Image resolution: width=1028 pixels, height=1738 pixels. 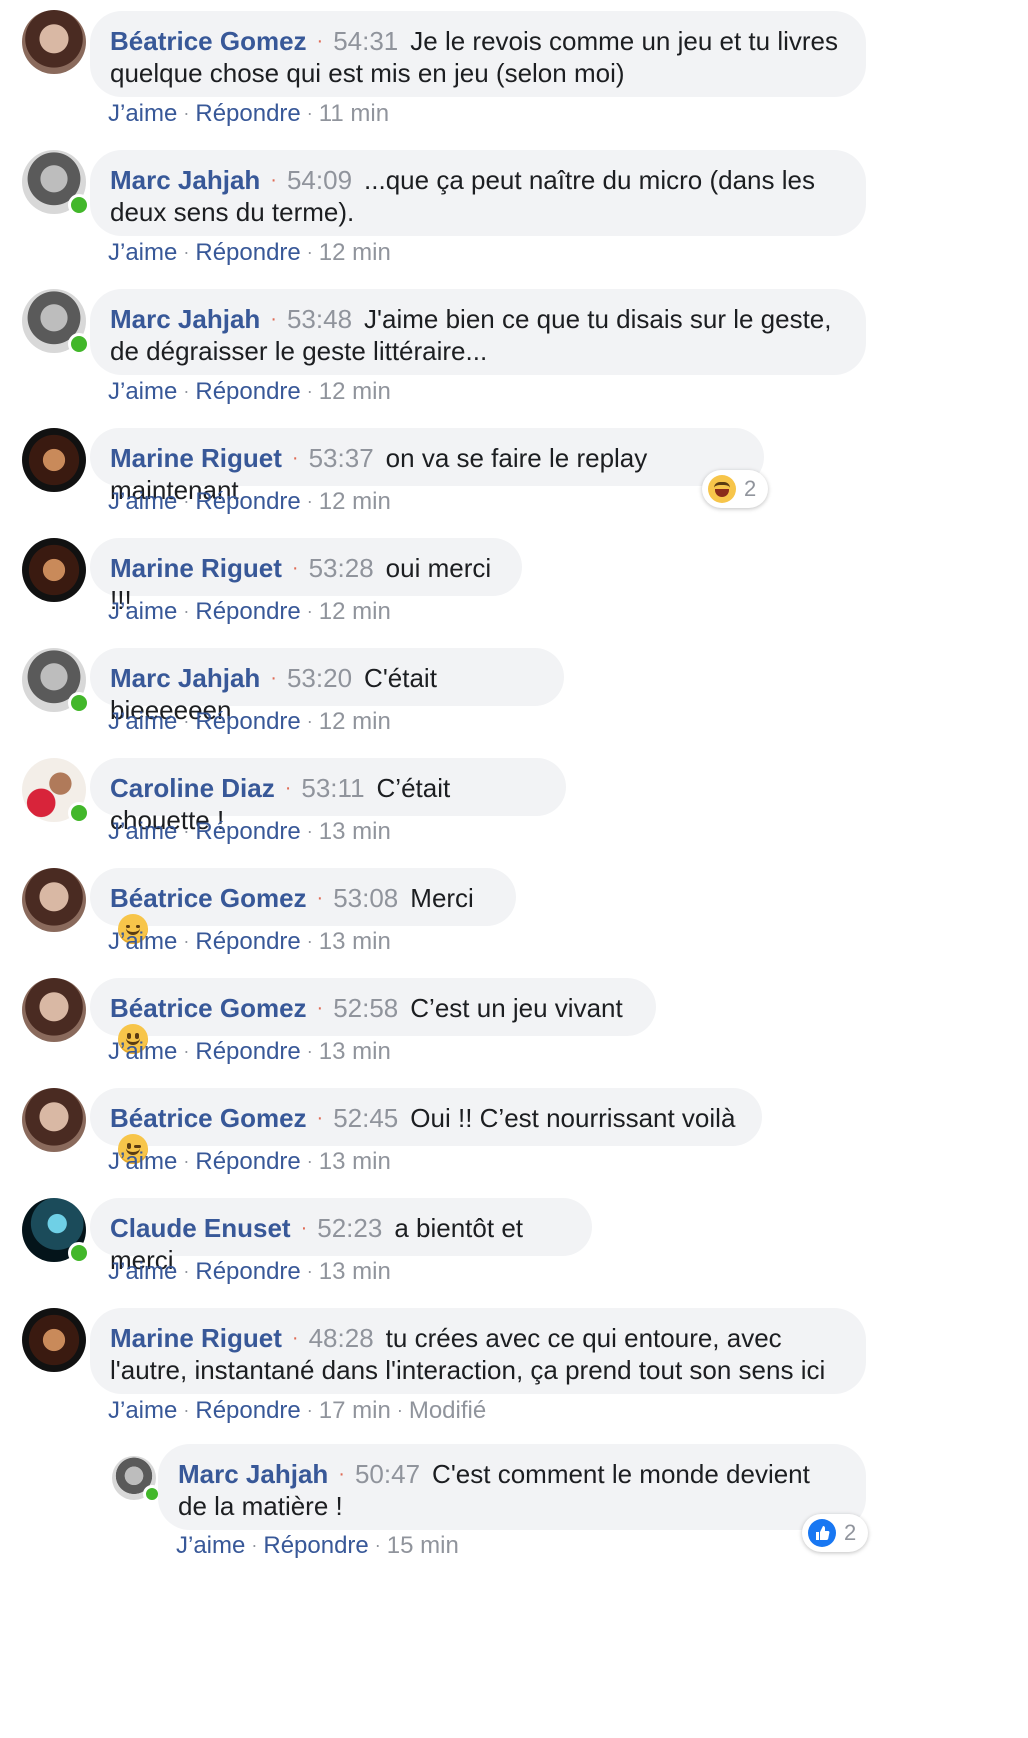 I want to click on comment-actions: J’aime · Répondre · 11 min, so click(x=249, y=113).